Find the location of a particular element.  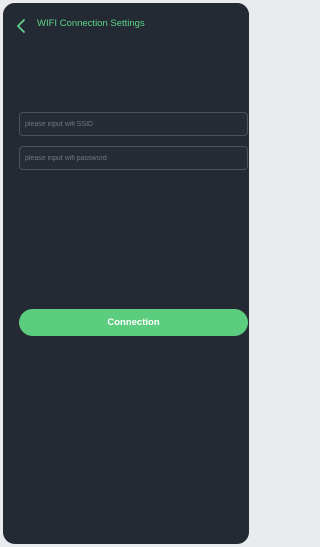

password-input is located at coordinates (133, 158).